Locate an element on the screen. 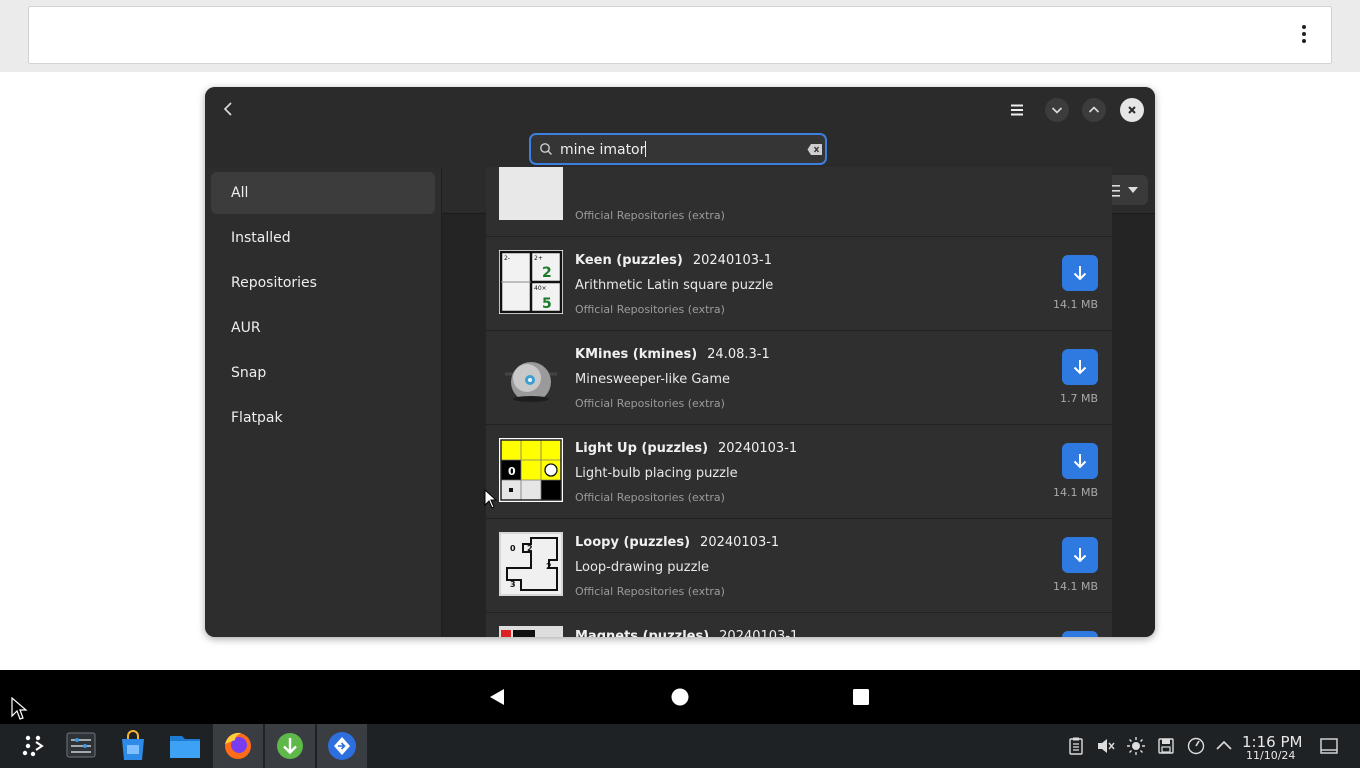 The image size is (1360, 772). sidebar-item-label: Installed is located at coordinates (261, 238).